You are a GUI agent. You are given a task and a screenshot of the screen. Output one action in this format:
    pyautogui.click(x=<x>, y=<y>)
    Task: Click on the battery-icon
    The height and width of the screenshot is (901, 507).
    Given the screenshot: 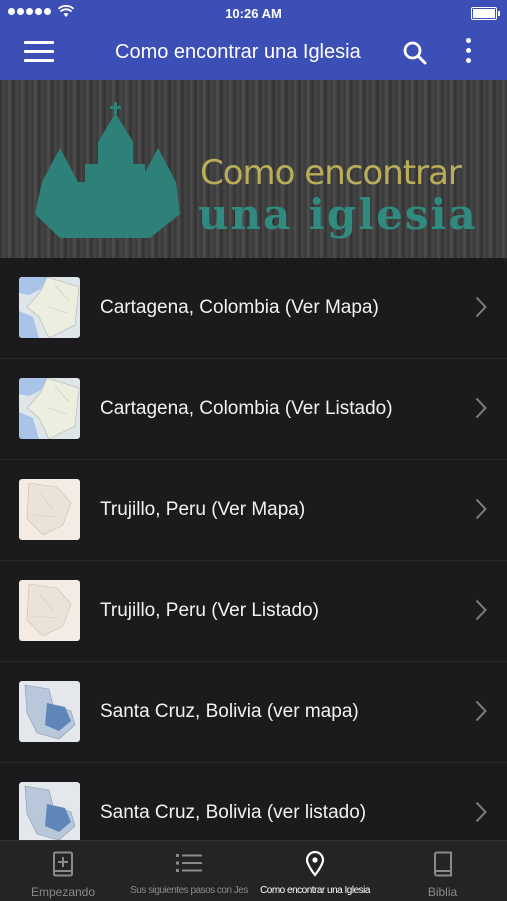 What is the action you would take?
    pyautogui.click(x=485, y=13)
    